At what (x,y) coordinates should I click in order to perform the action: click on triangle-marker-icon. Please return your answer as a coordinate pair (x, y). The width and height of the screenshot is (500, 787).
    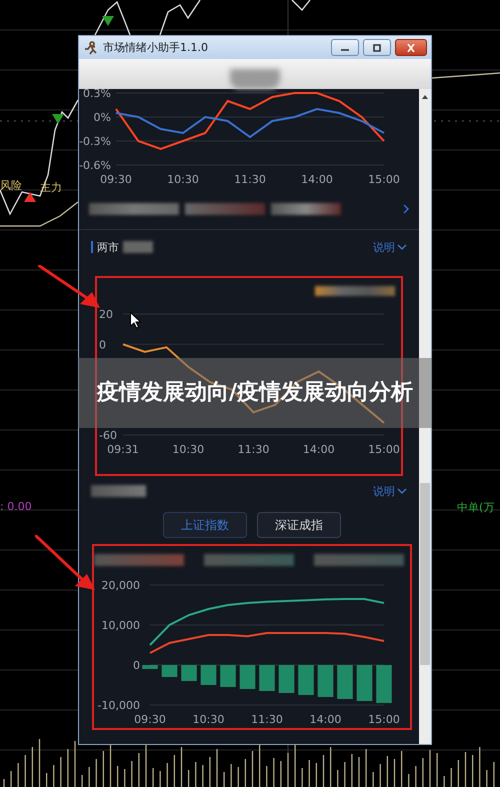
    Looking at the image, I should click on (30, 197).